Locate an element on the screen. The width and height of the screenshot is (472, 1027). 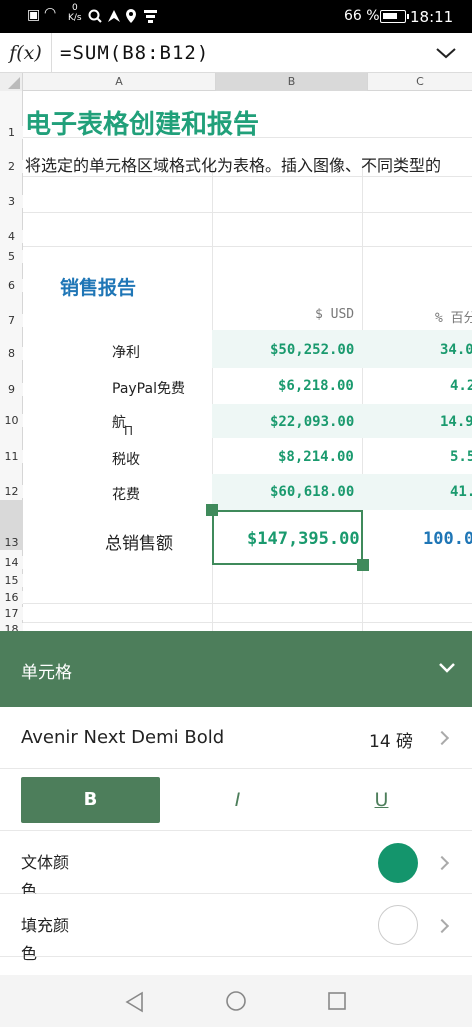
item-usd: $6,218.00 is located at coordinates (316, 386).